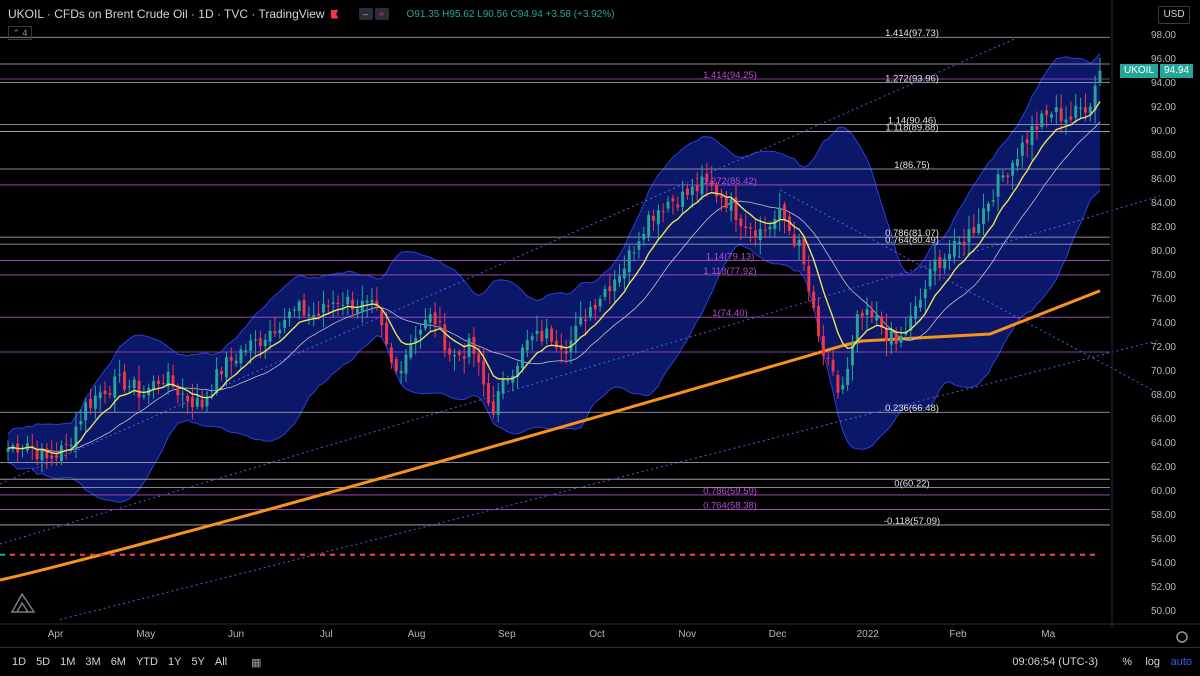  Describe the element at coordinates (147, 662) in the screenshot. I see `range-ytd: YTD` at that location.